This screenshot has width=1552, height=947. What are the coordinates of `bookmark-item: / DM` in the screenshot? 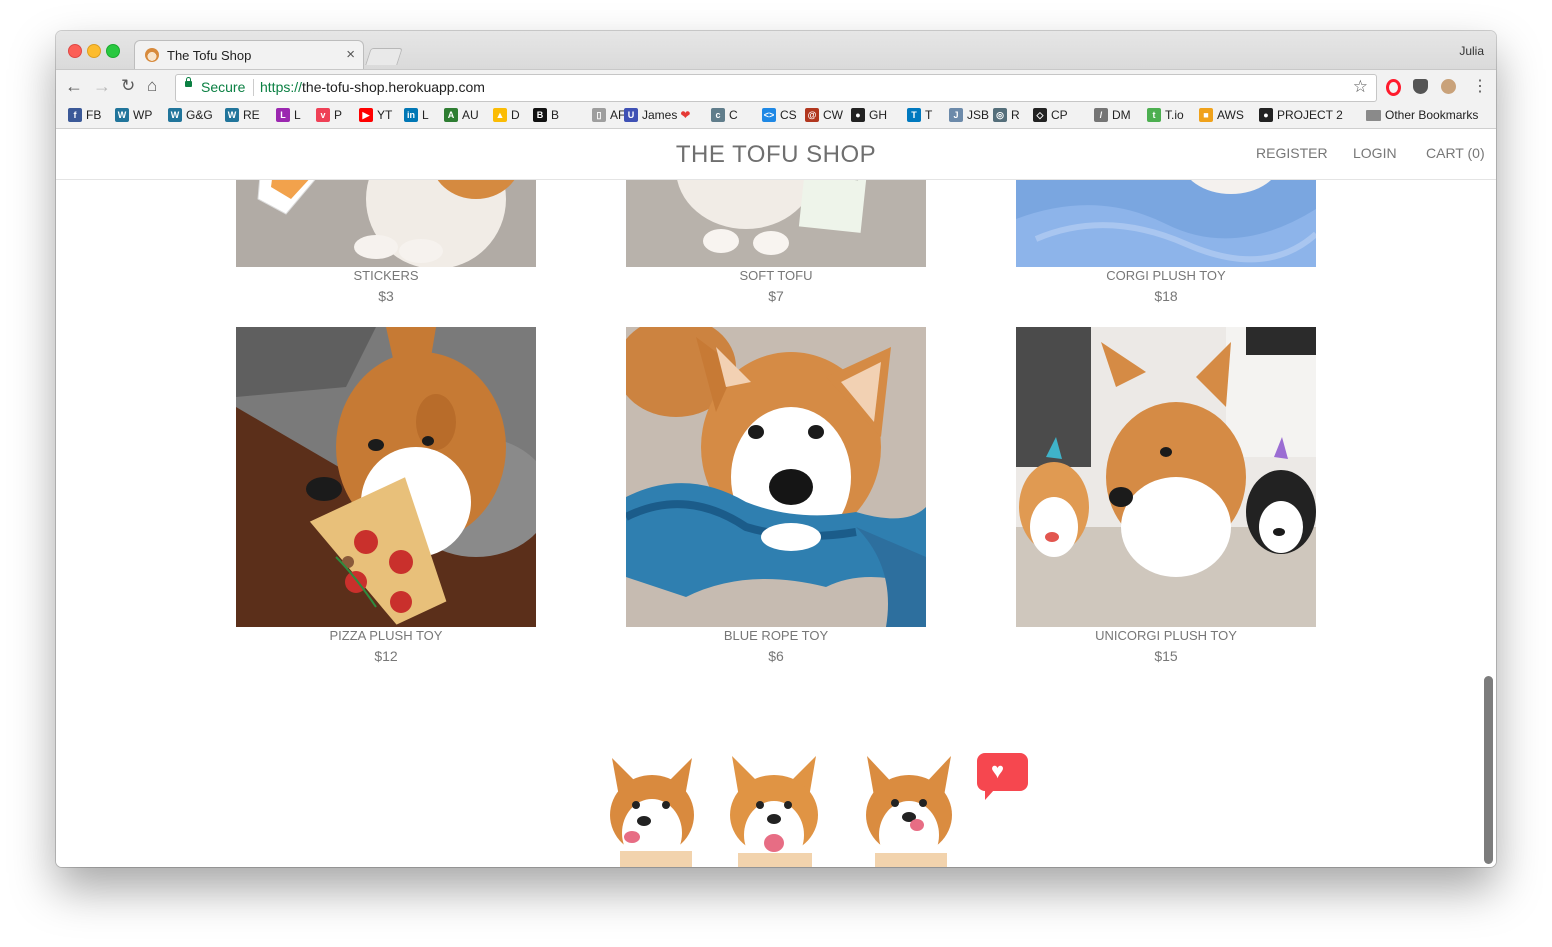 It's located at (1112, 115).